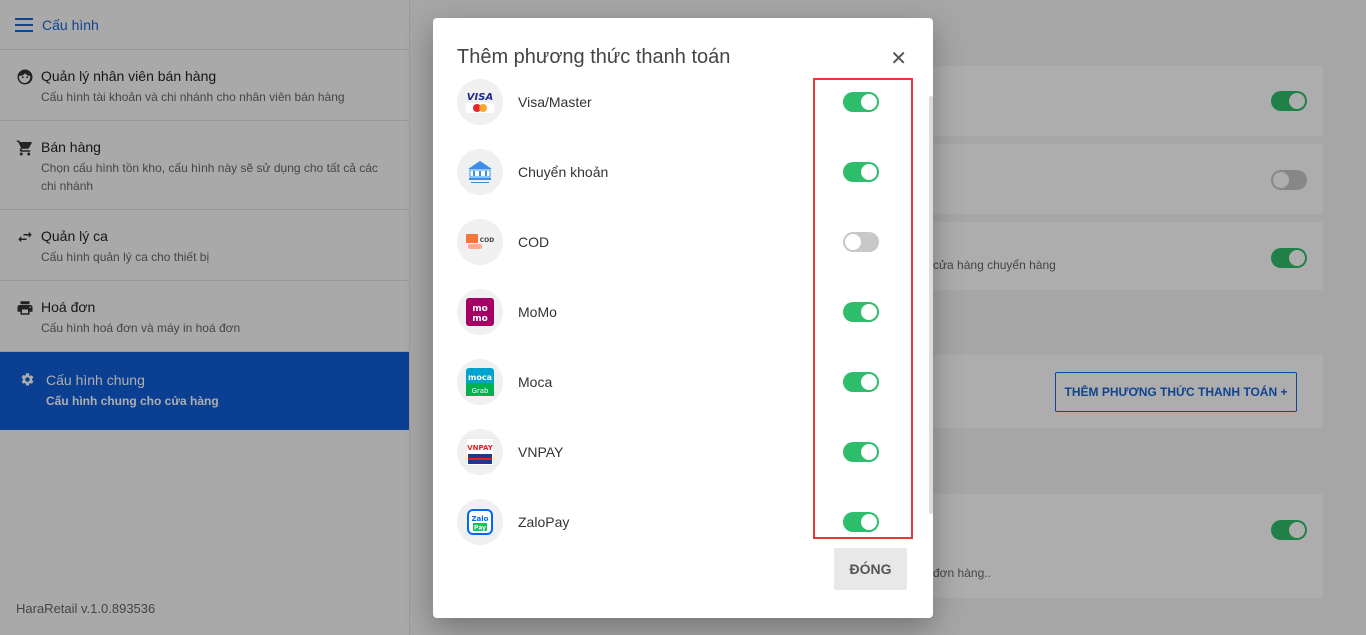 This screenshot has height=635, width=1366. I want to click on moca-icon: moca Grab, so click(480, 382).